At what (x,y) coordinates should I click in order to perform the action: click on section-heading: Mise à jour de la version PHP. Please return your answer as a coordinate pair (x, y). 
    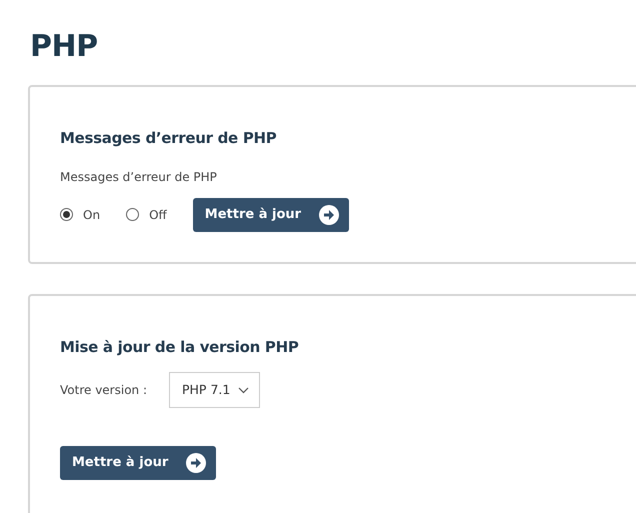
    Looking at the image, I should click on (180, 347).